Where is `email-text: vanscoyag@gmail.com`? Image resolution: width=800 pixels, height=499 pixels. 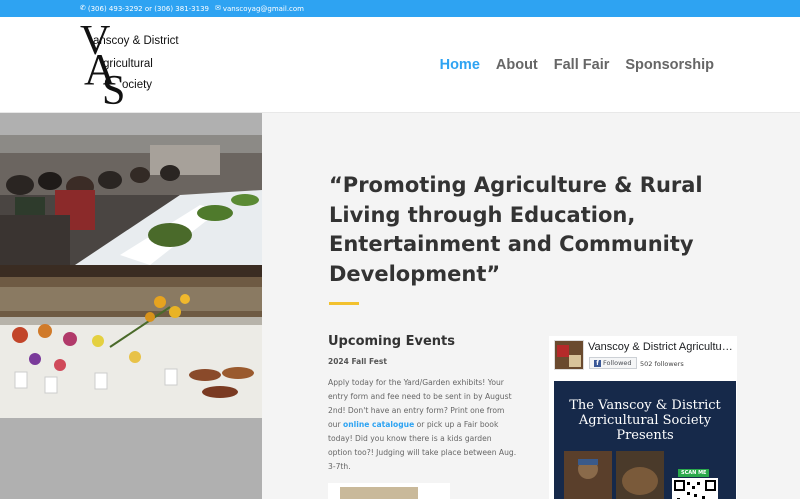
email-text: vanscoyag@gmail.com is located at coordinates (263, 8).